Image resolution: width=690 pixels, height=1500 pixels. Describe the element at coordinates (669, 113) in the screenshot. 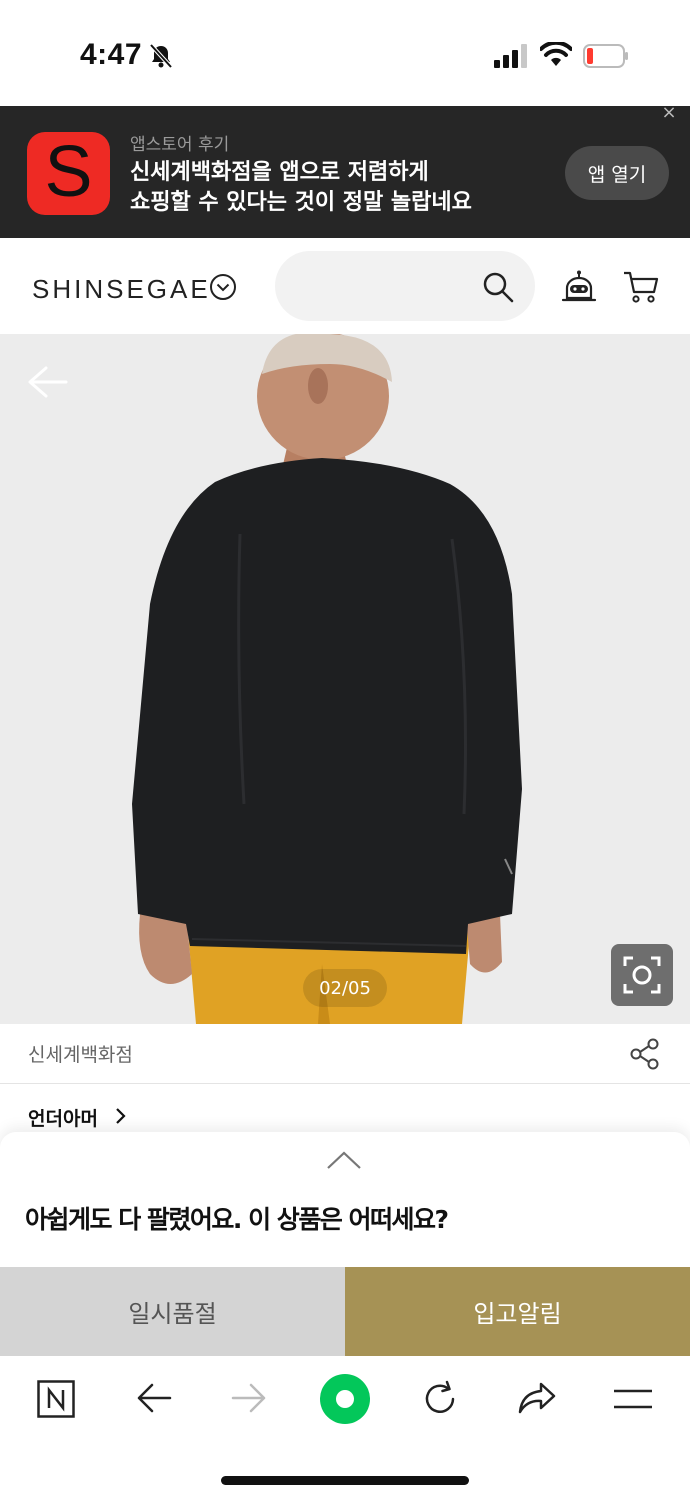

I see `close-icon: ×` at that location.